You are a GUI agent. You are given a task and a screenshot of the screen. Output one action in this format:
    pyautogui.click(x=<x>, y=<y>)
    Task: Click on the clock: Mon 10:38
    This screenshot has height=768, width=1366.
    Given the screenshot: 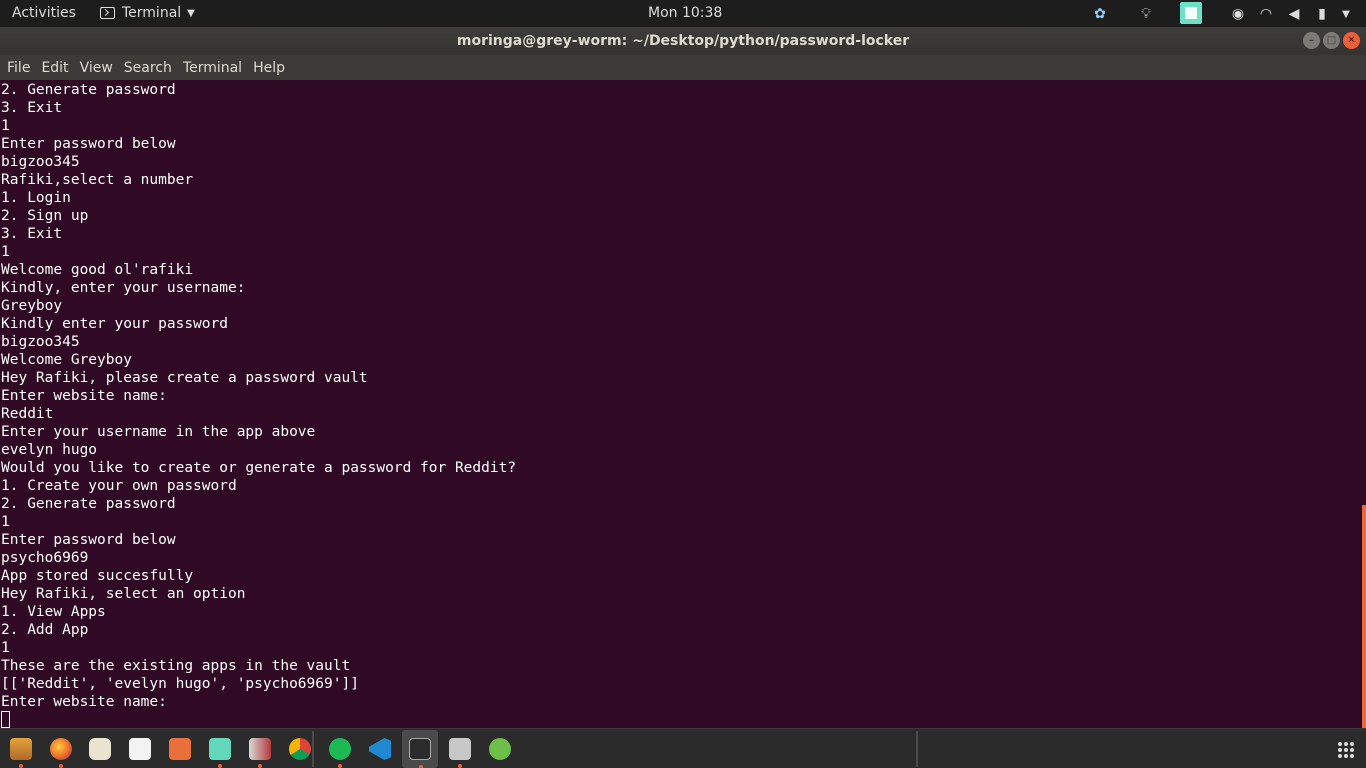 What is the action you would take?
    pyautogui.click(x=685, y=13)
    